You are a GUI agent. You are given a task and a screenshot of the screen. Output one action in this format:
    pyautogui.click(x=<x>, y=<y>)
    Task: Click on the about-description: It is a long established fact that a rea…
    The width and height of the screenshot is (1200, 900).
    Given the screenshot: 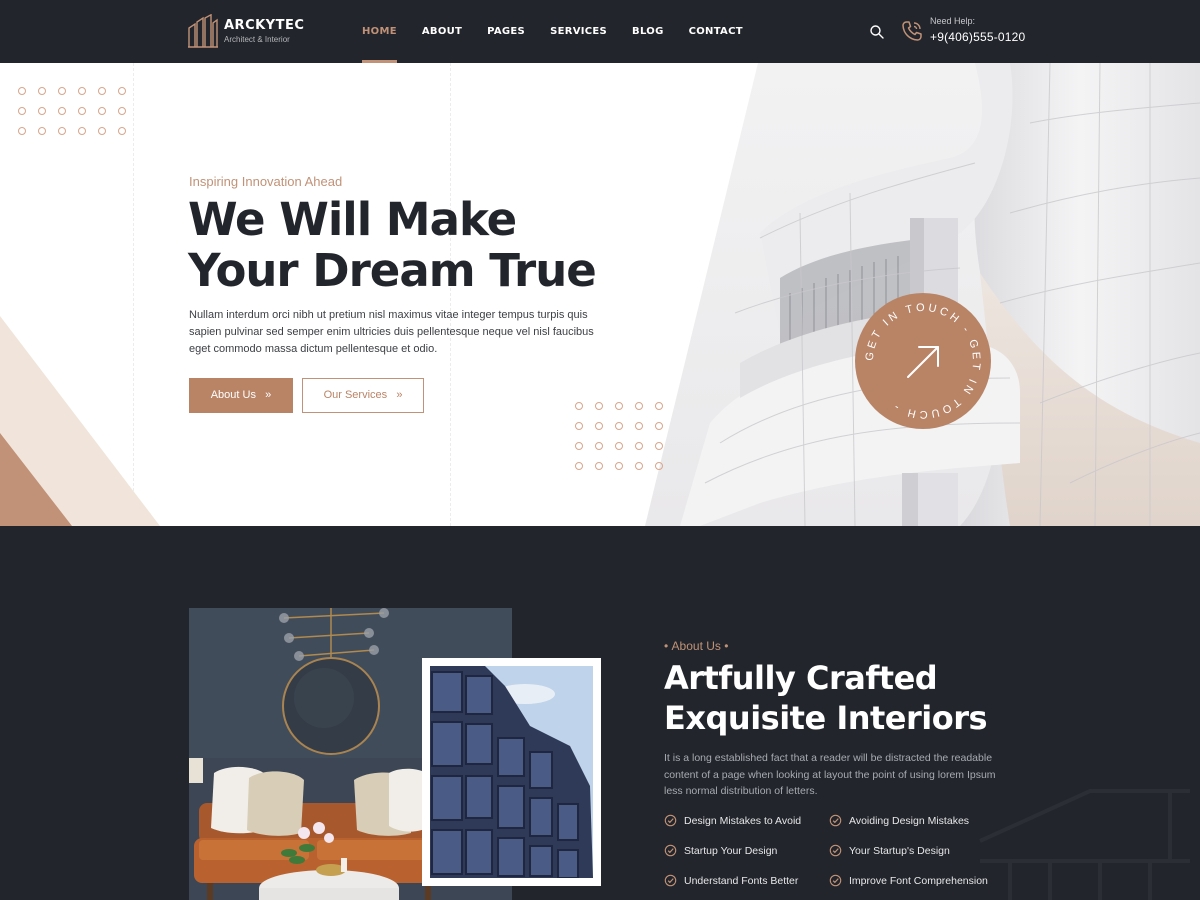 What is the action you would take?
    pyautogui.click(x=830, y=774)
    